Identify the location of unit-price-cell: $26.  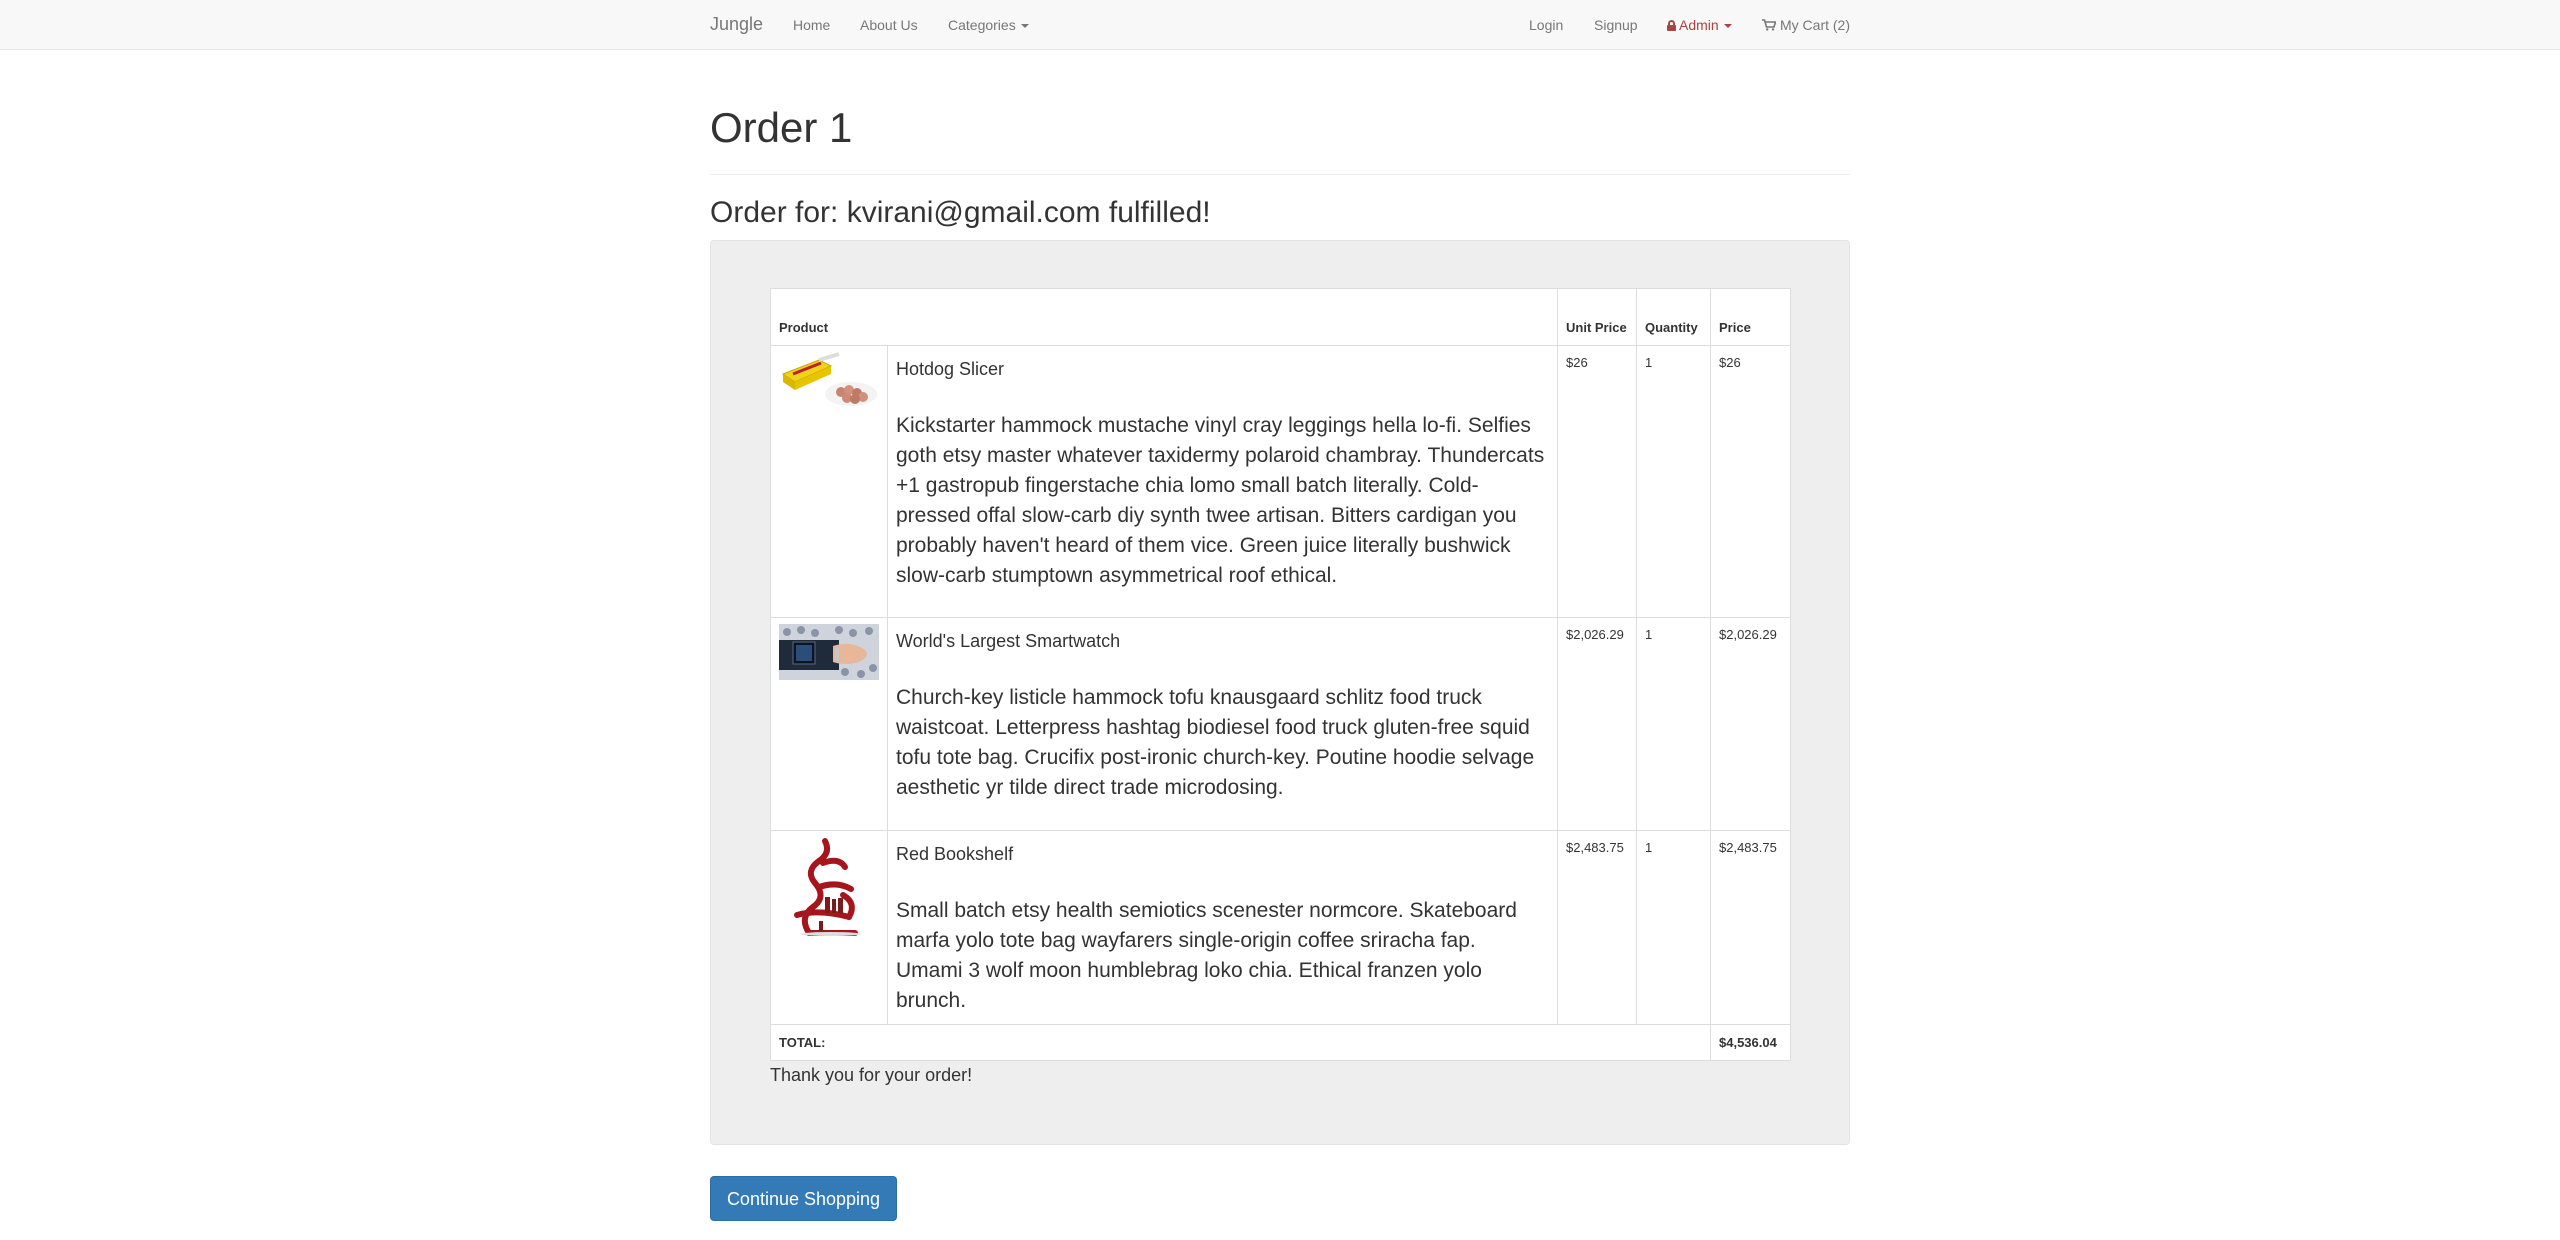
(1597, 481).